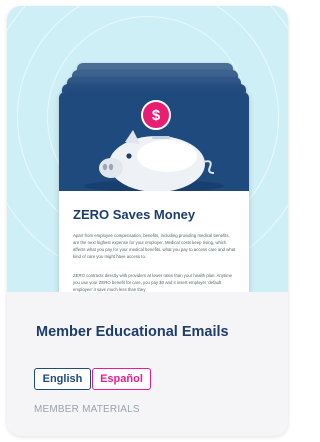 This screenshot has width=320, height=442. I want to click on language-button-spanish: Español, so click(121, 379).